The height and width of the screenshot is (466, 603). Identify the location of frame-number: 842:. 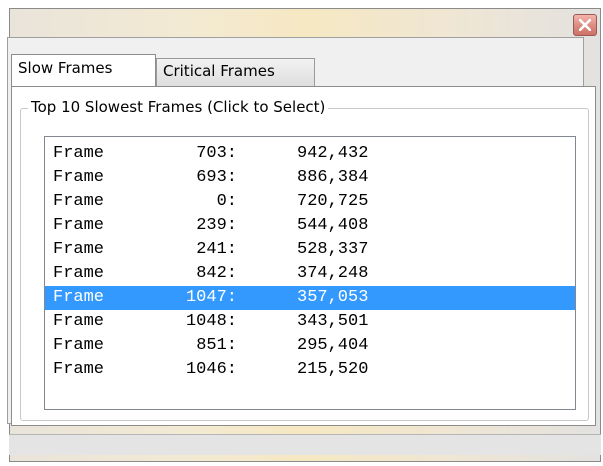
(216, 273).